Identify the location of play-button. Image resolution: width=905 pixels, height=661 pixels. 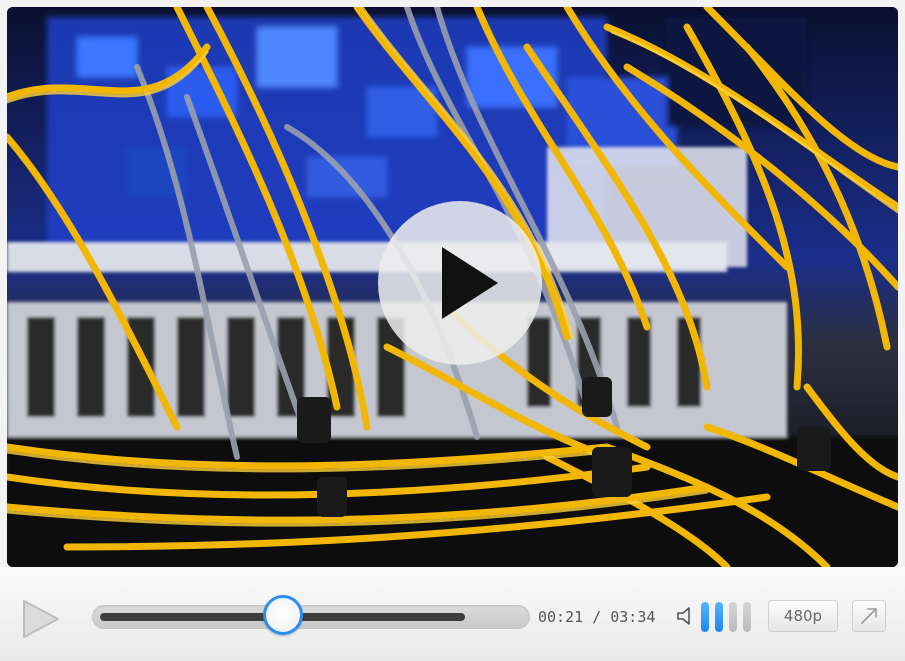
(40, 619).